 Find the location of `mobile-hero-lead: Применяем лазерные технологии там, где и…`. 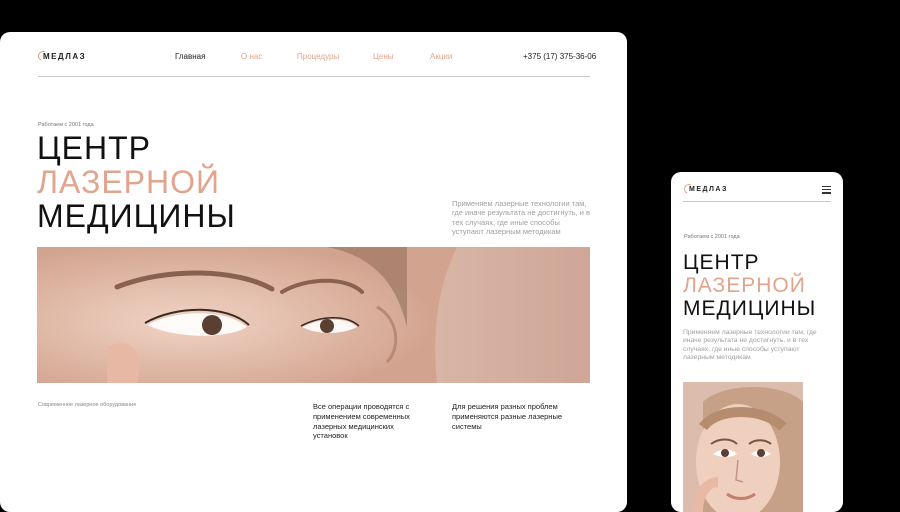

mobile-hero-lead: Применяем лазерные технологии там, где и… is located at coordinates (750, 345).